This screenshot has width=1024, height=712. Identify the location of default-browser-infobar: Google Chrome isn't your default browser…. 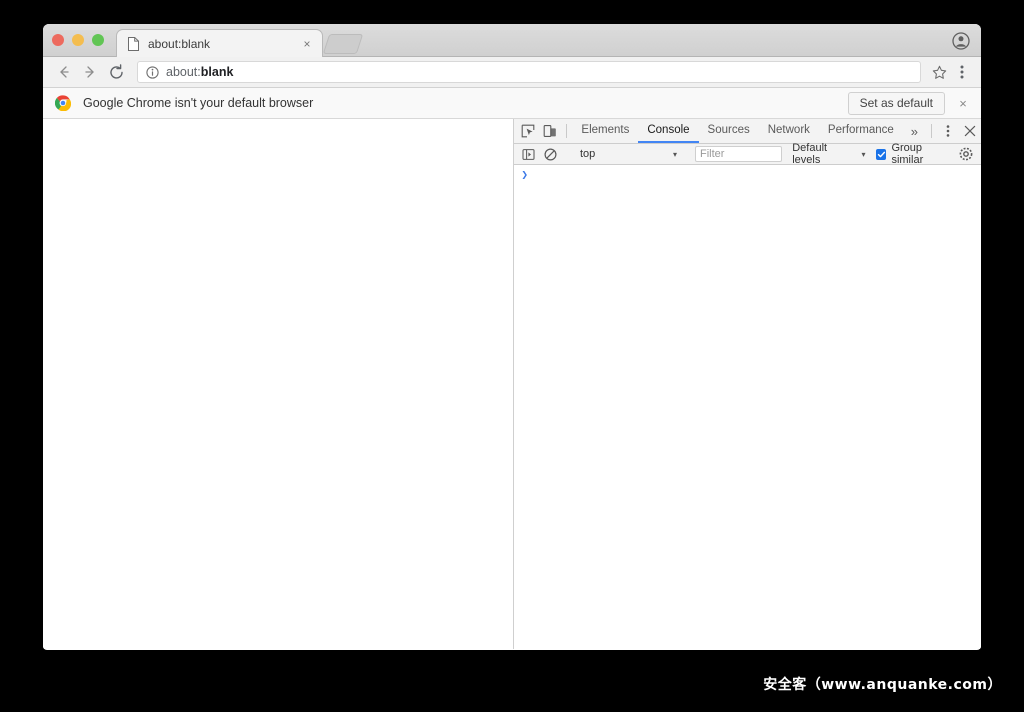
(512, 103).